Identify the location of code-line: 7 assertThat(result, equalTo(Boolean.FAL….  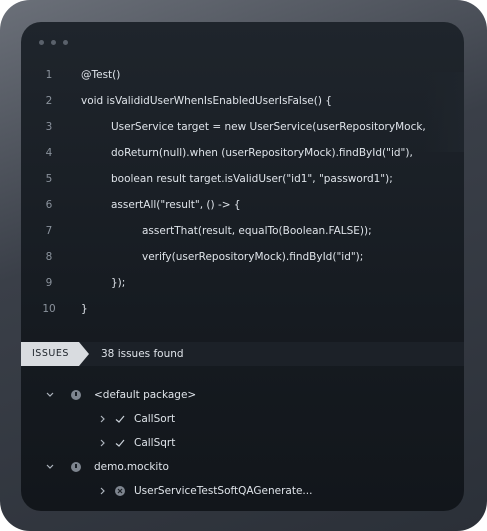
(242, 231).